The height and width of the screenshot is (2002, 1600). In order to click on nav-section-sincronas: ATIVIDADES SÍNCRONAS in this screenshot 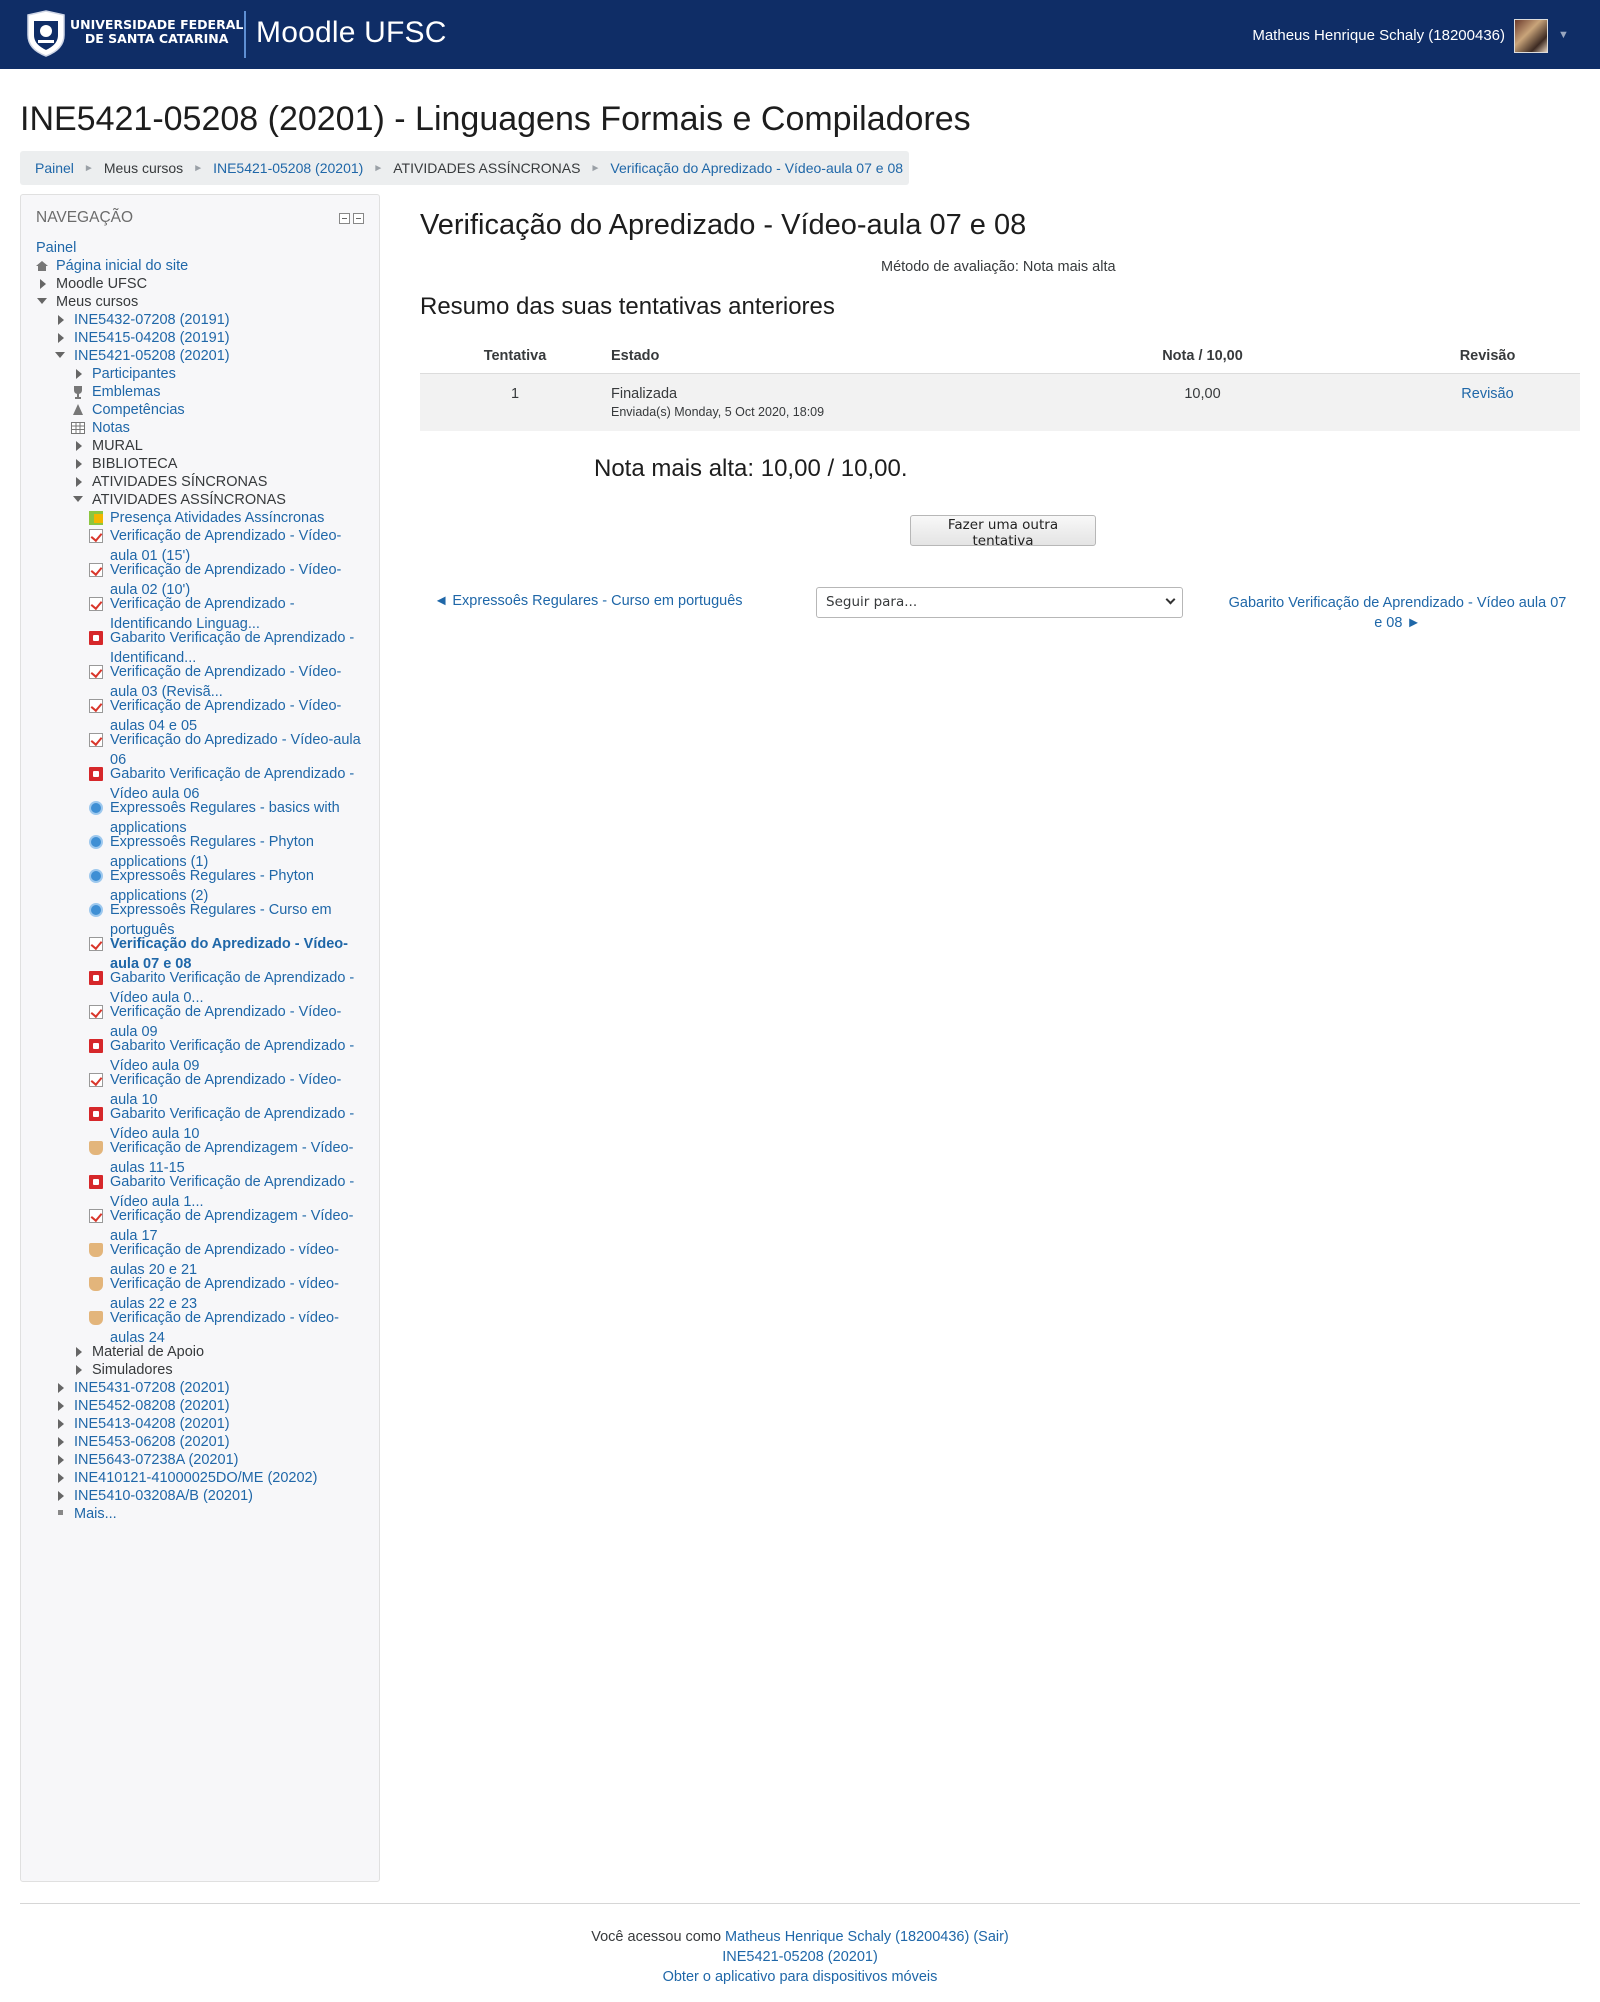, I will do `click(179, 482)`.